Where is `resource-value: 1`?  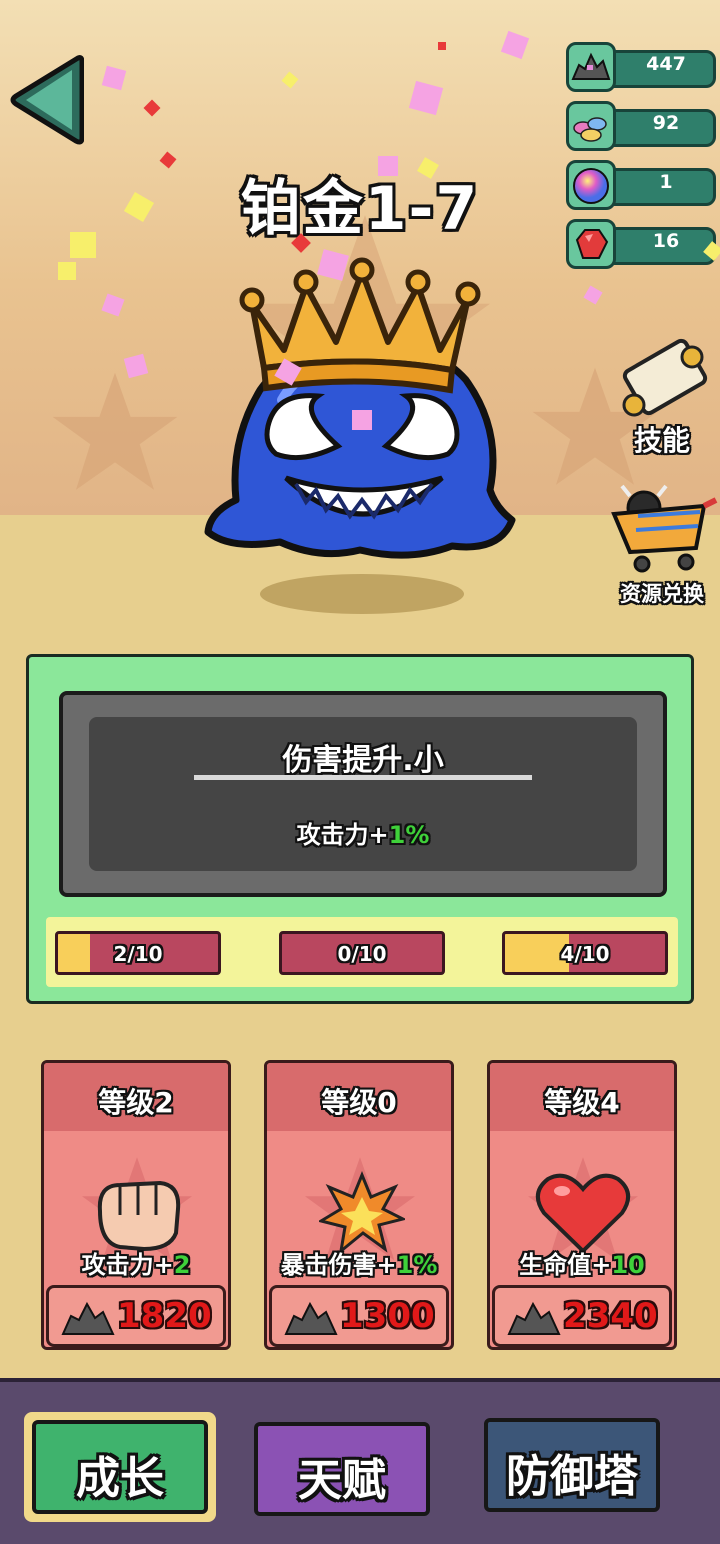 resource-value: 1 is located at coordinates (666, 182).